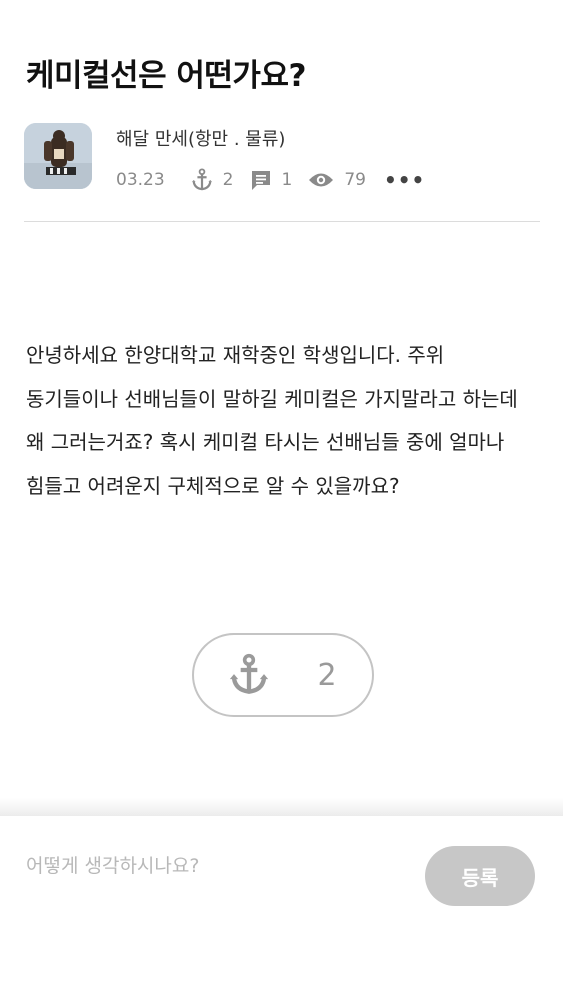 This screenshot has width=563, height=1000. I want to click on anchor-stat: 2, so click(212, 180).